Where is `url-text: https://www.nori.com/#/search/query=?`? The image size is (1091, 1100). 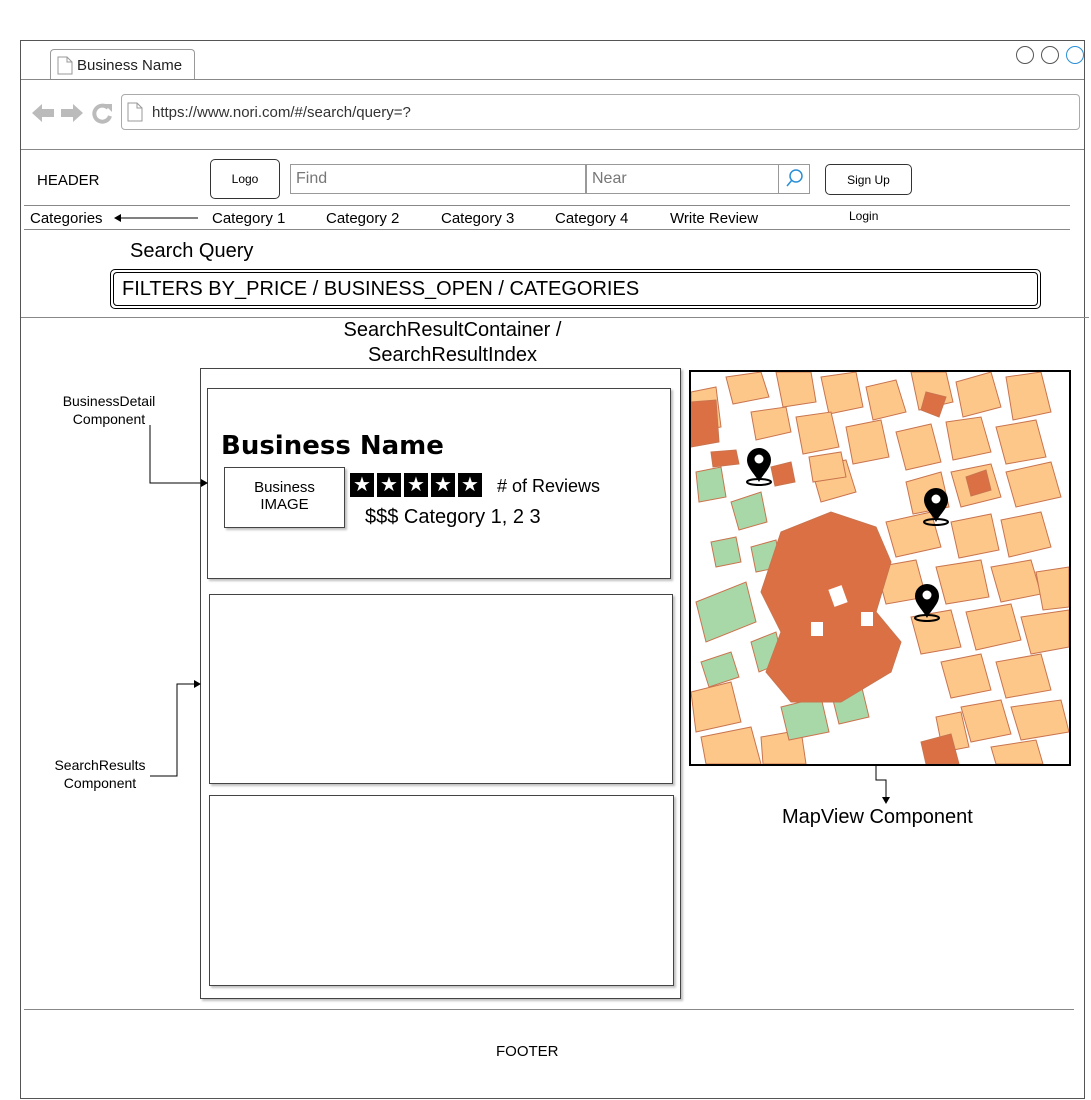 url-text: https://www.nori.com/#/search/query=? is located at coordinates (281, 112).